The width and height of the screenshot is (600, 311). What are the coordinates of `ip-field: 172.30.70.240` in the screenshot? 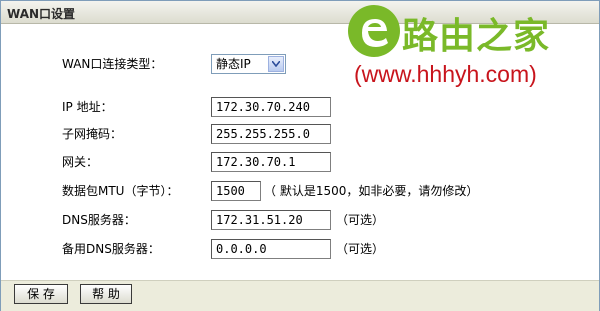 It's located at (271, 107).